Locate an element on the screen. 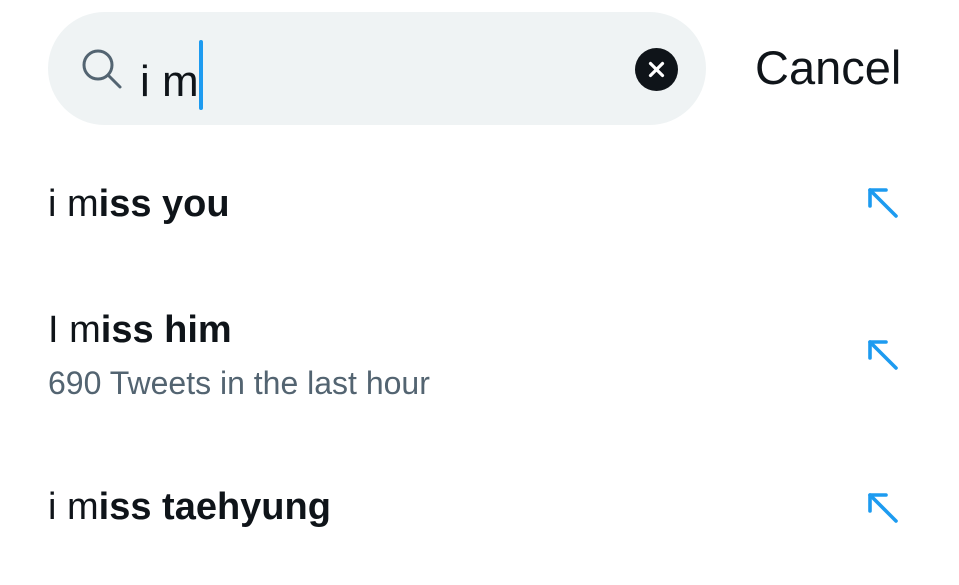 Image resolution: width=959 pixels, height=585 pixels. search-bar: i m is located at coordinates (377, 68).